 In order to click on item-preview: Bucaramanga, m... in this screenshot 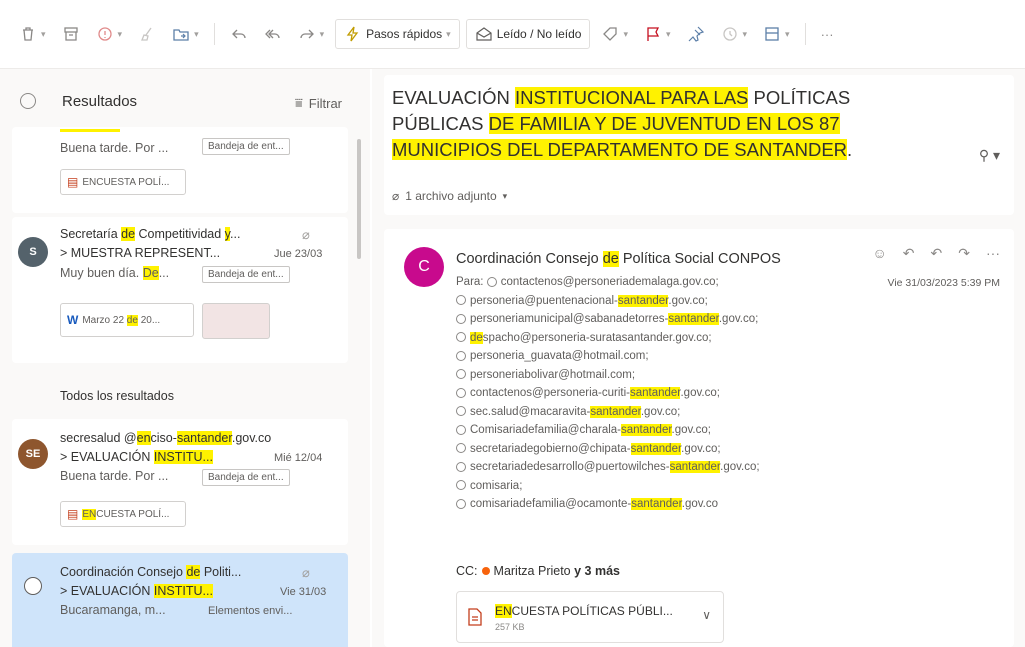, I will do `click(113, 610)`.